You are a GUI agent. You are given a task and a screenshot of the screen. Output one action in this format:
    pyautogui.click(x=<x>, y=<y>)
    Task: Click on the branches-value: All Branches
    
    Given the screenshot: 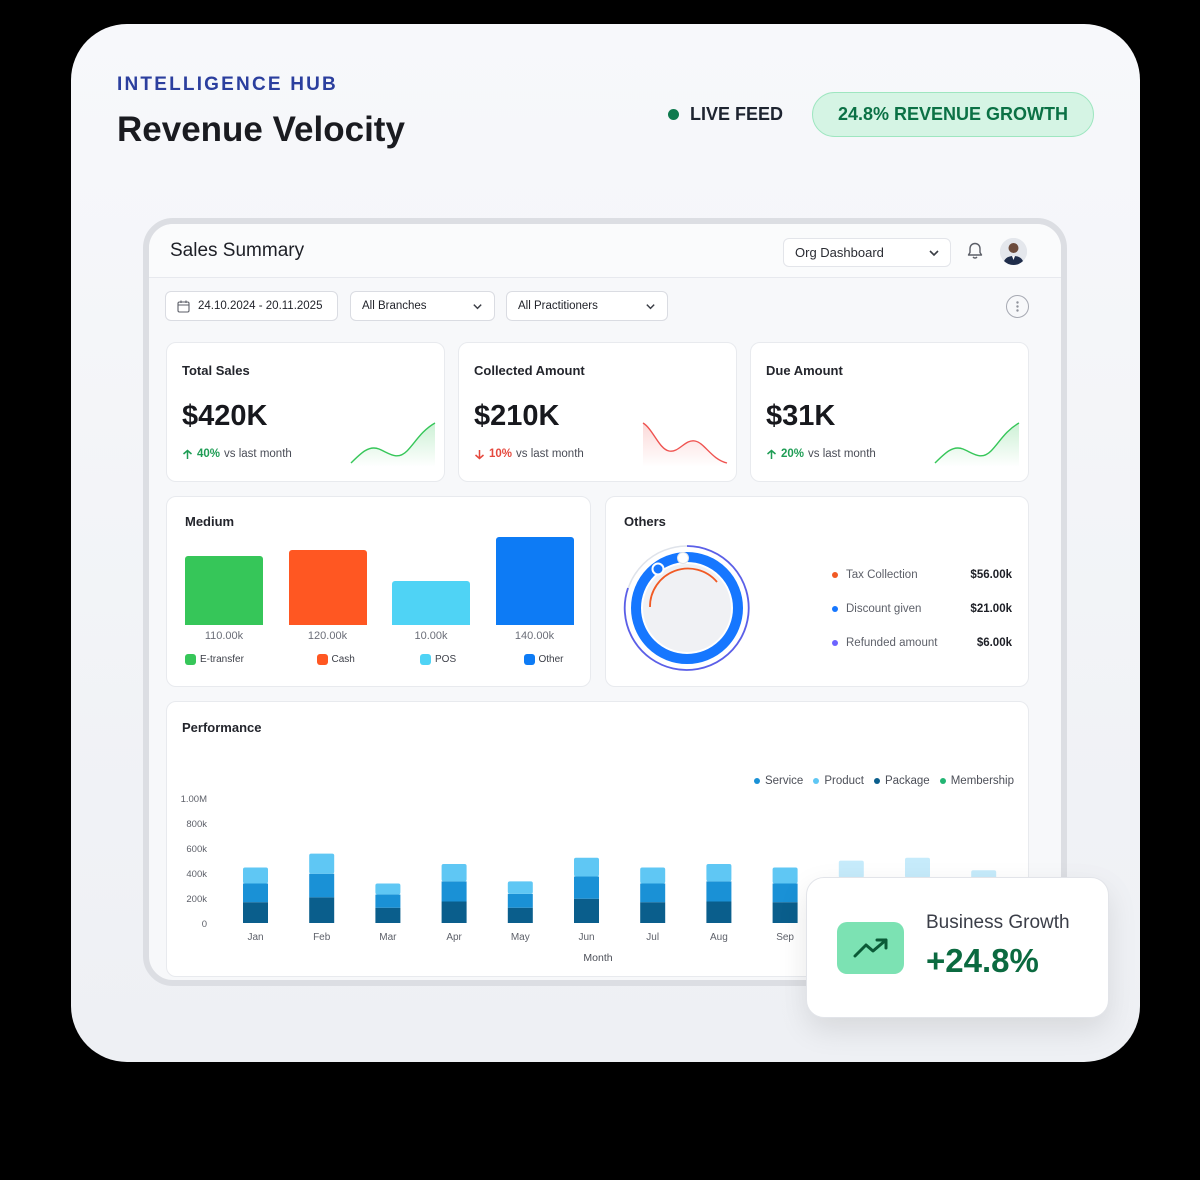 What is the action you would take?
    pyautogui.click(x=394, y=306)
    